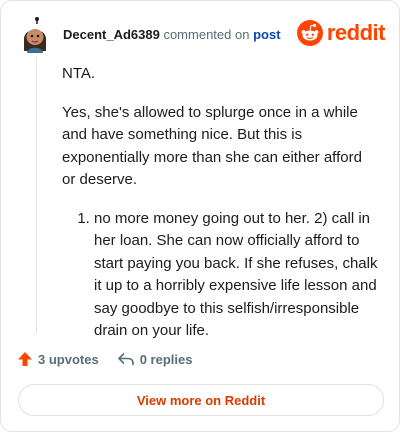 The image size is (400, 432). What do you see at coordinates (356, 32) in the screenshot?
I see `reddit-wordmark: reddit` at bounding box center [356, 32].